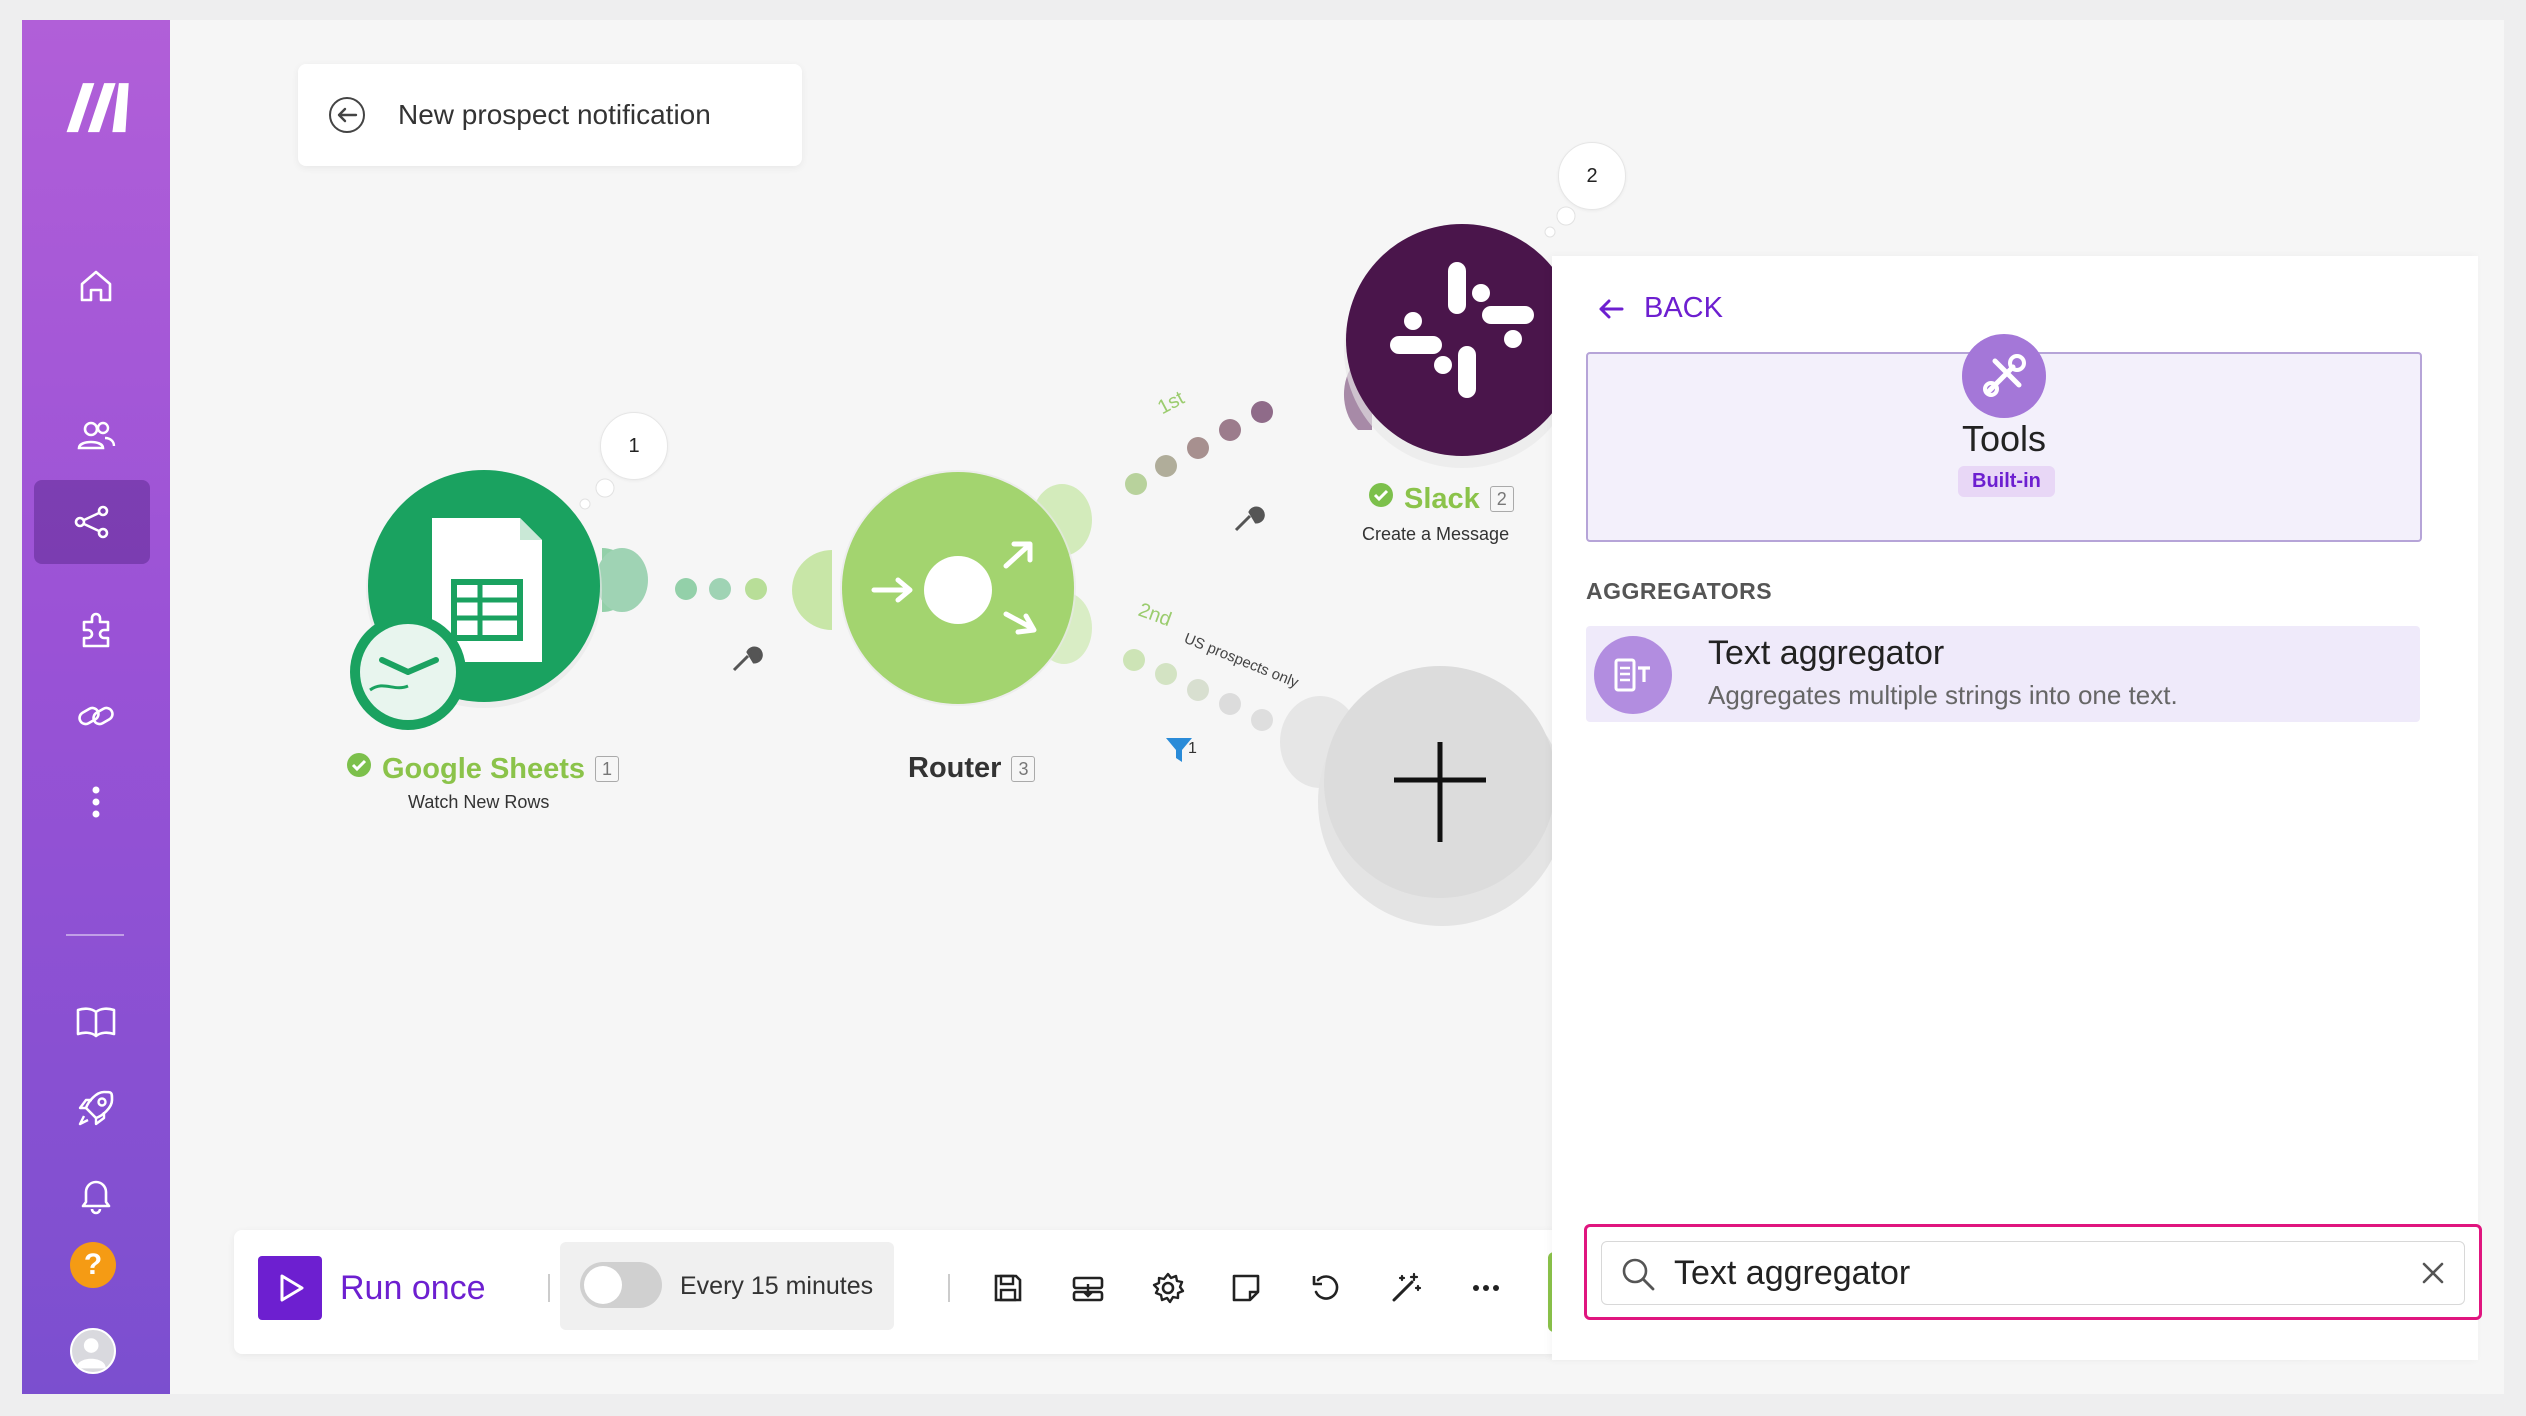  Describe the element at coordinates (1501, 499) in the screenshot. I see `module-id-badge: 2` at that location.